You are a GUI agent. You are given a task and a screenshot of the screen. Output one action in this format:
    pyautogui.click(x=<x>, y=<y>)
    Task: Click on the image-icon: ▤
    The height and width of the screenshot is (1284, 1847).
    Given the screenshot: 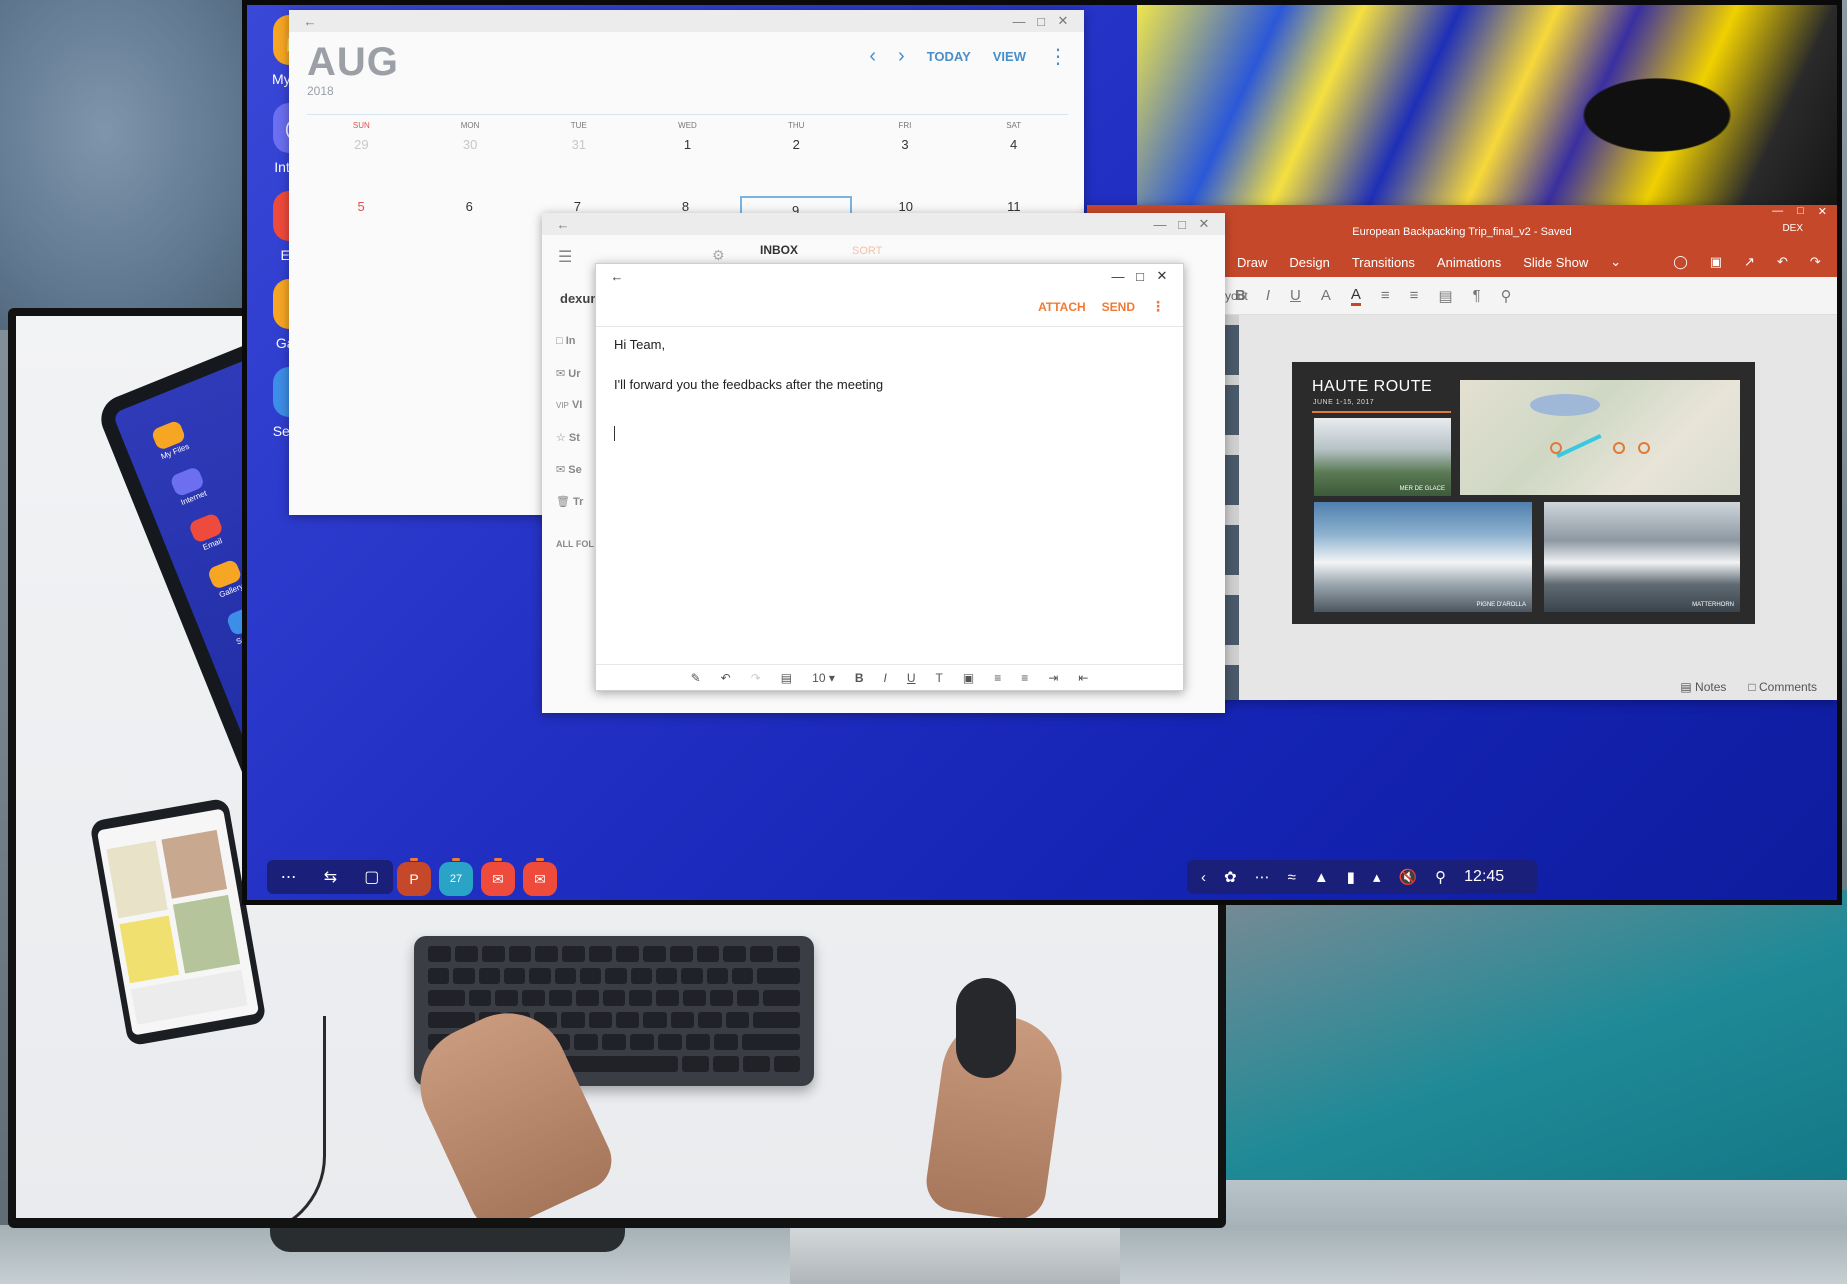 What is the action you would take?
    pyautogui.click(x=786, y=678)
    